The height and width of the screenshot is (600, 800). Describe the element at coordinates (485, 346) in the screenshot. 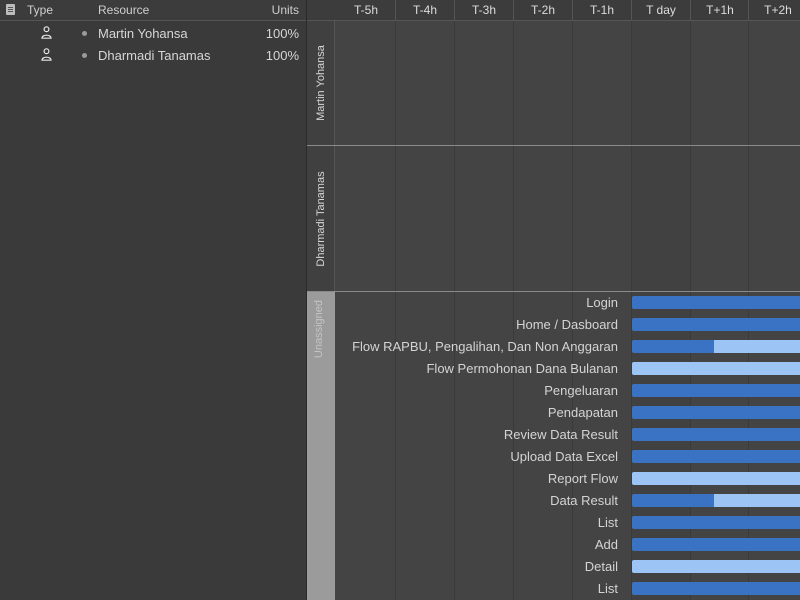

I see `task-label: Flow RAPBU, Pengalihan, Dan Non Anggaran` at that location.